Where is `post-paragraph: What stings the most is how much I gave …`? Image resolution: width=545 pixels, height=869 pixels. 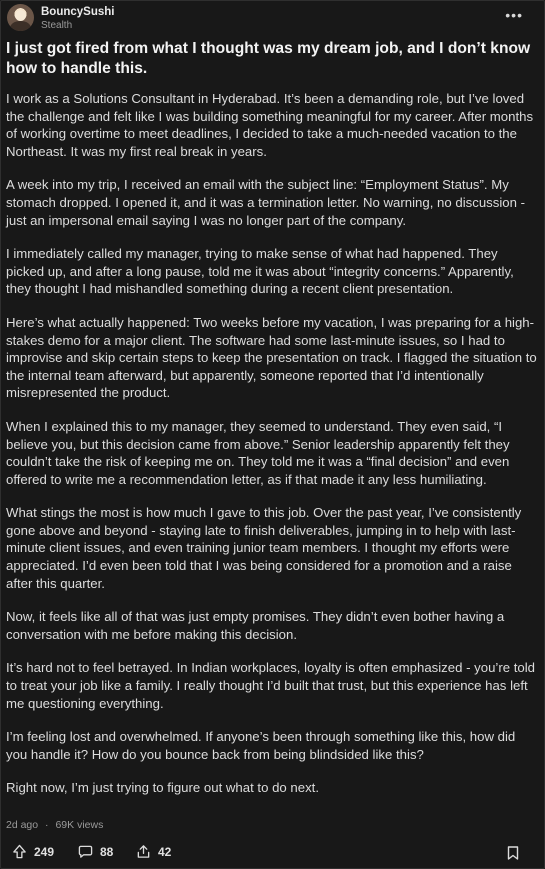
post-paragraph: What stings the most is how much I gave … is located at coordinates (264, 548).